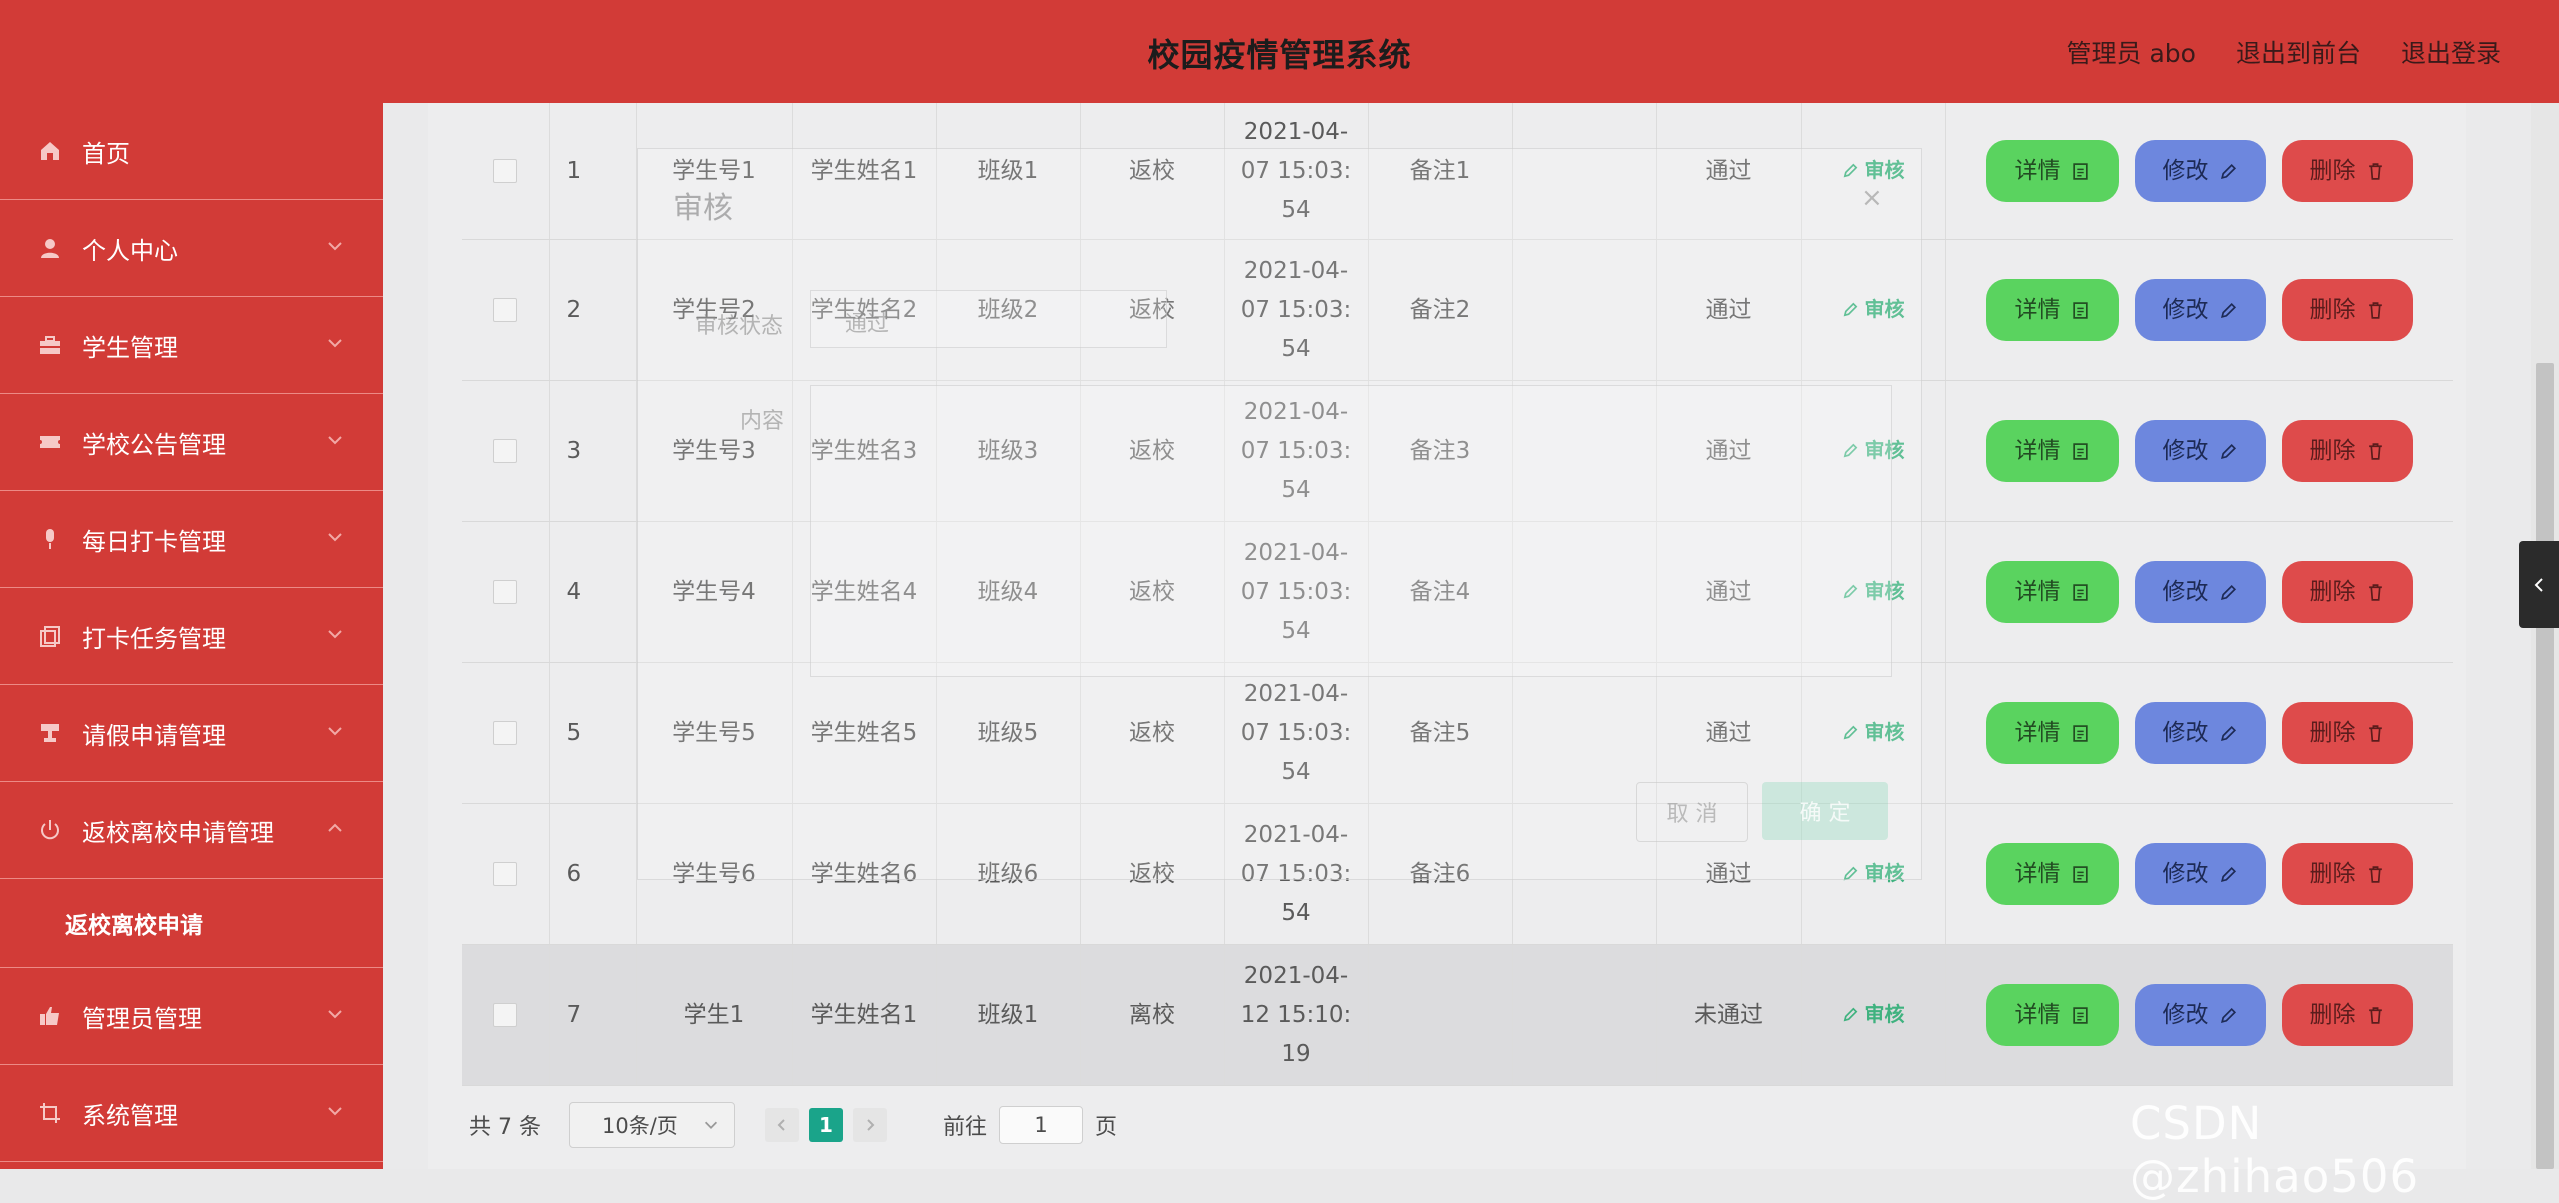 The height and width of the screenshot is (1203, 2559). I want to click on sidebar-item-label: 系统管理, so click(130, 1115).